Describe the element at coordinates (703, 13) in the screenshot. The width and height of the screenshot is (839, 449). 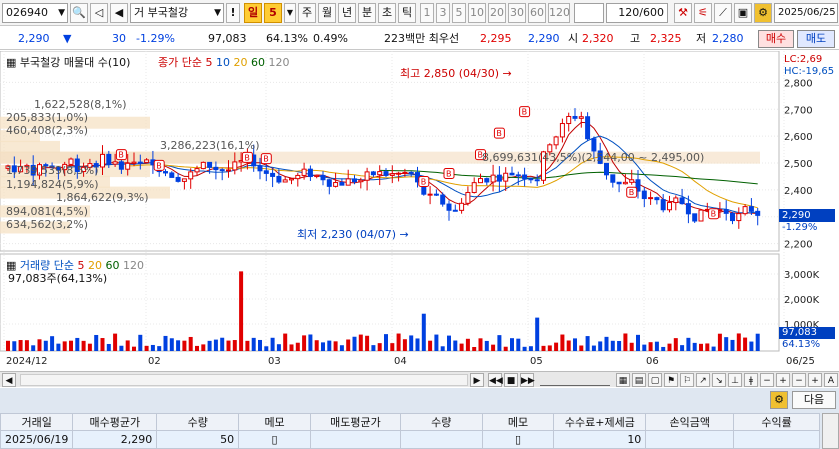
I see `chart-icon: ⚟` at that location.